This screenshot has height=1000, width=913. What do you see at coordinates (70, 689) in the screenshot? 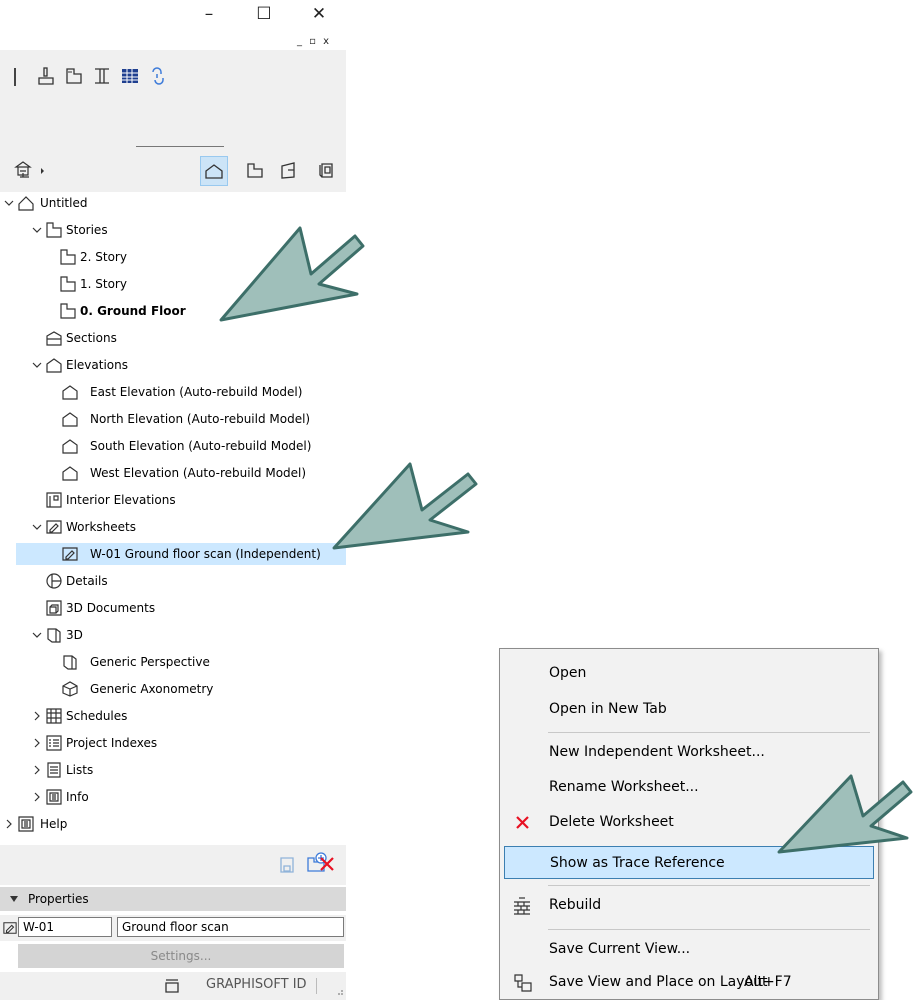
I see `axonometry-icon` at bounding box center [70, 689].